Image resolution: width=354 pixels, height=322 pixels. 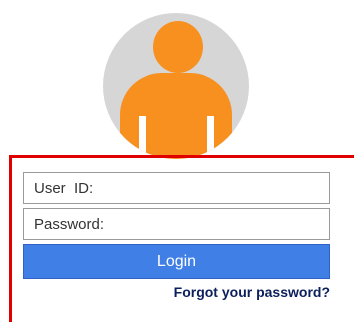 I want to click on avatar-head, so click(x=178, y=47).